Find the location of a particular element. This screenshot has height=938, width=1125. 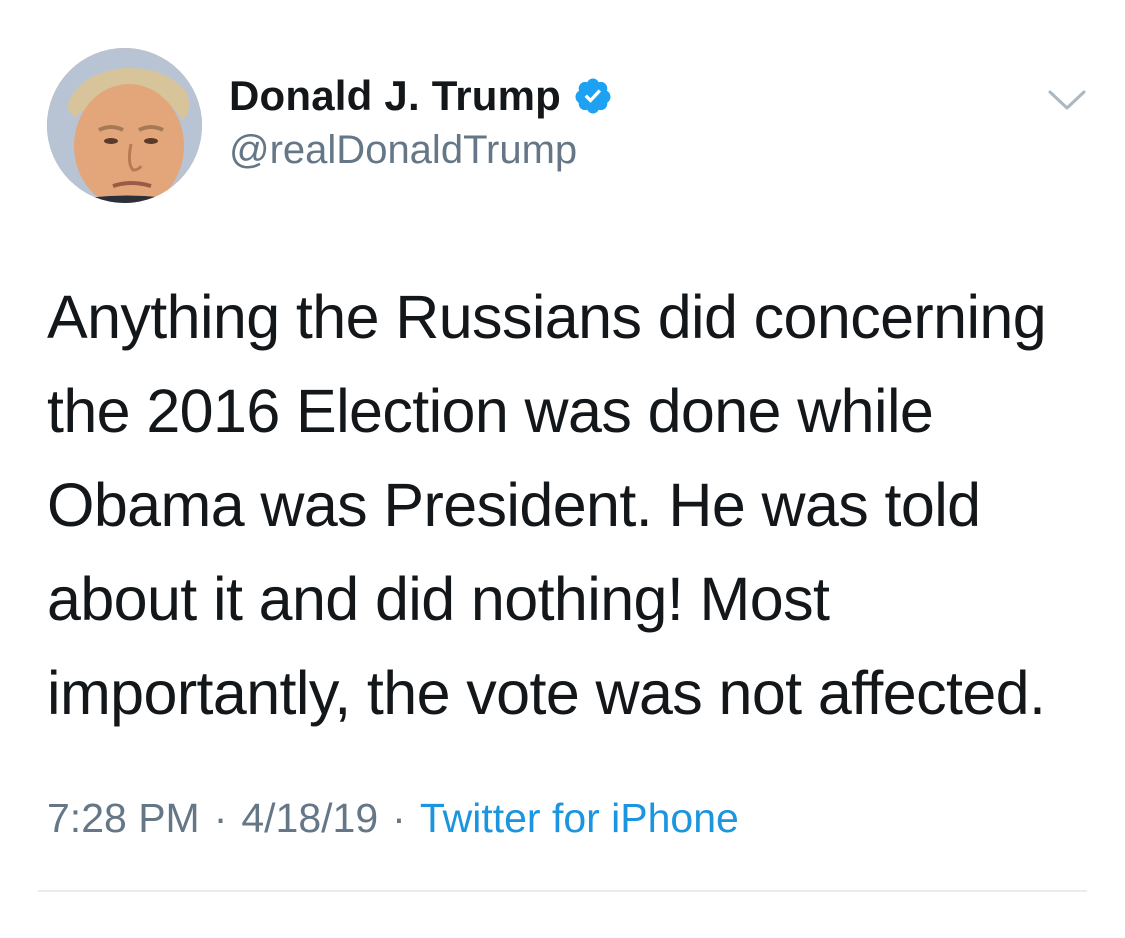

display-name-row: Donald J. Trump is located at coordinates (421, 96).